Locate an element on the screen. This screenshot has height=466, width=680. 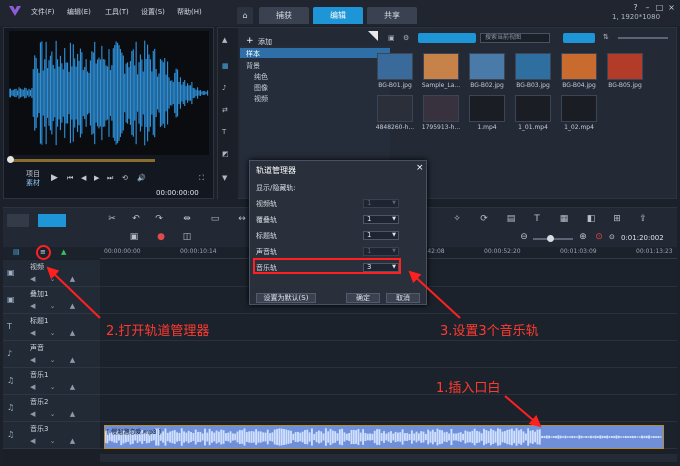
annotation-step1: 1.插入口白 is located at coordinates (468, 388).